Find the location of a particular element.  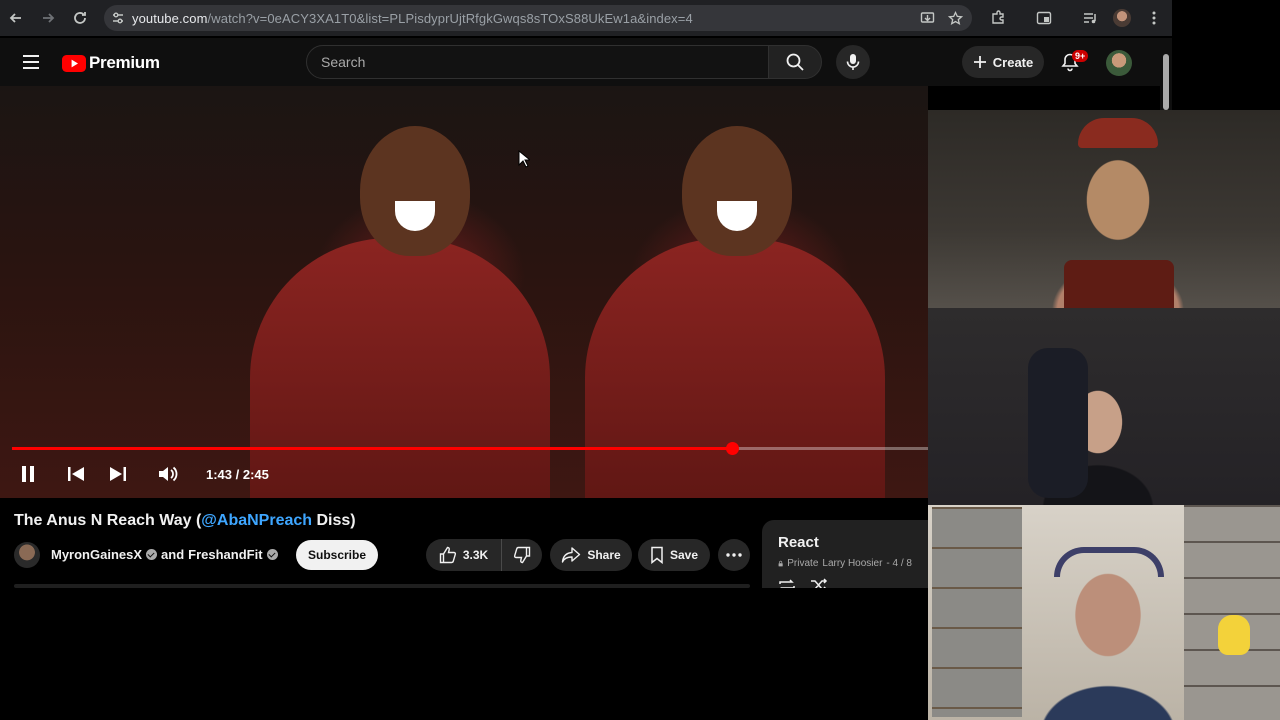

pause-icon is located at coordinates (28, 474).